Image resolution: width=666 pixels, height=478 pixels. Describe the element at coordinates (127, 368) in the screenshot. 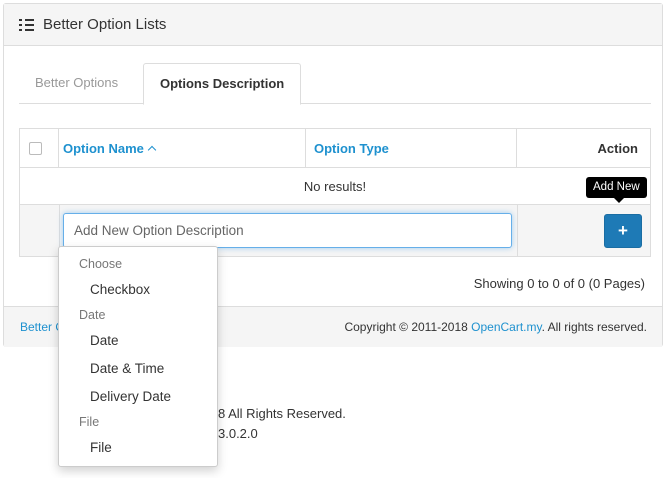

I see `dropdown-item-date-time: Date & Time` at that location.